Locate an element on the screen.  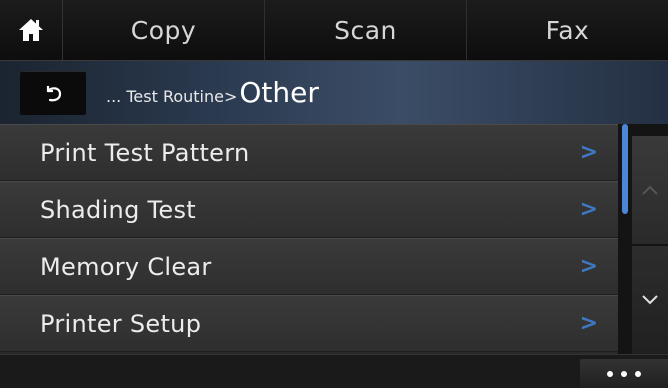
chevron-up-icon is located at coordinates (650, 190).